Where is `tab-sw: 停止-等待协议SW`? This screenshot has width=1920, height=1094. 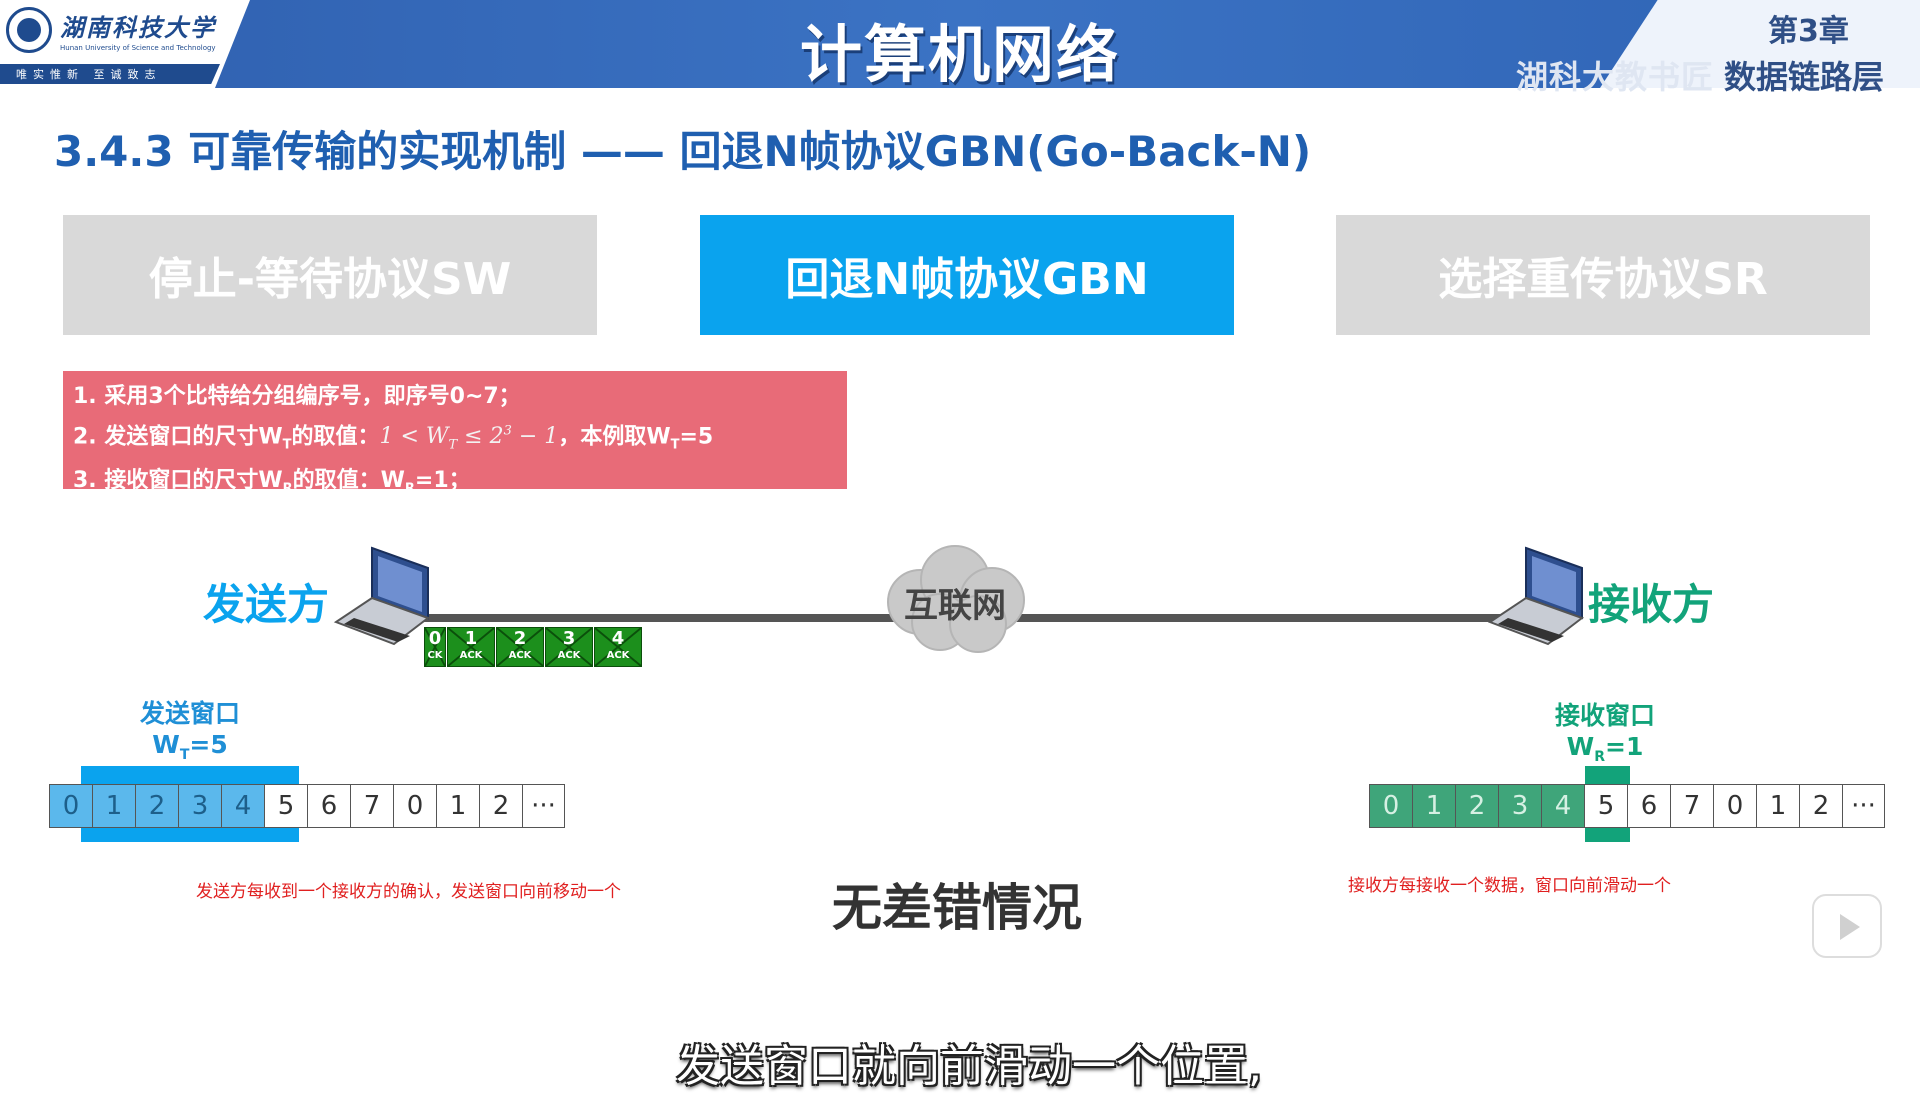 tab-sw: 停止-等待协议SW is located at coordinates (330, 275).